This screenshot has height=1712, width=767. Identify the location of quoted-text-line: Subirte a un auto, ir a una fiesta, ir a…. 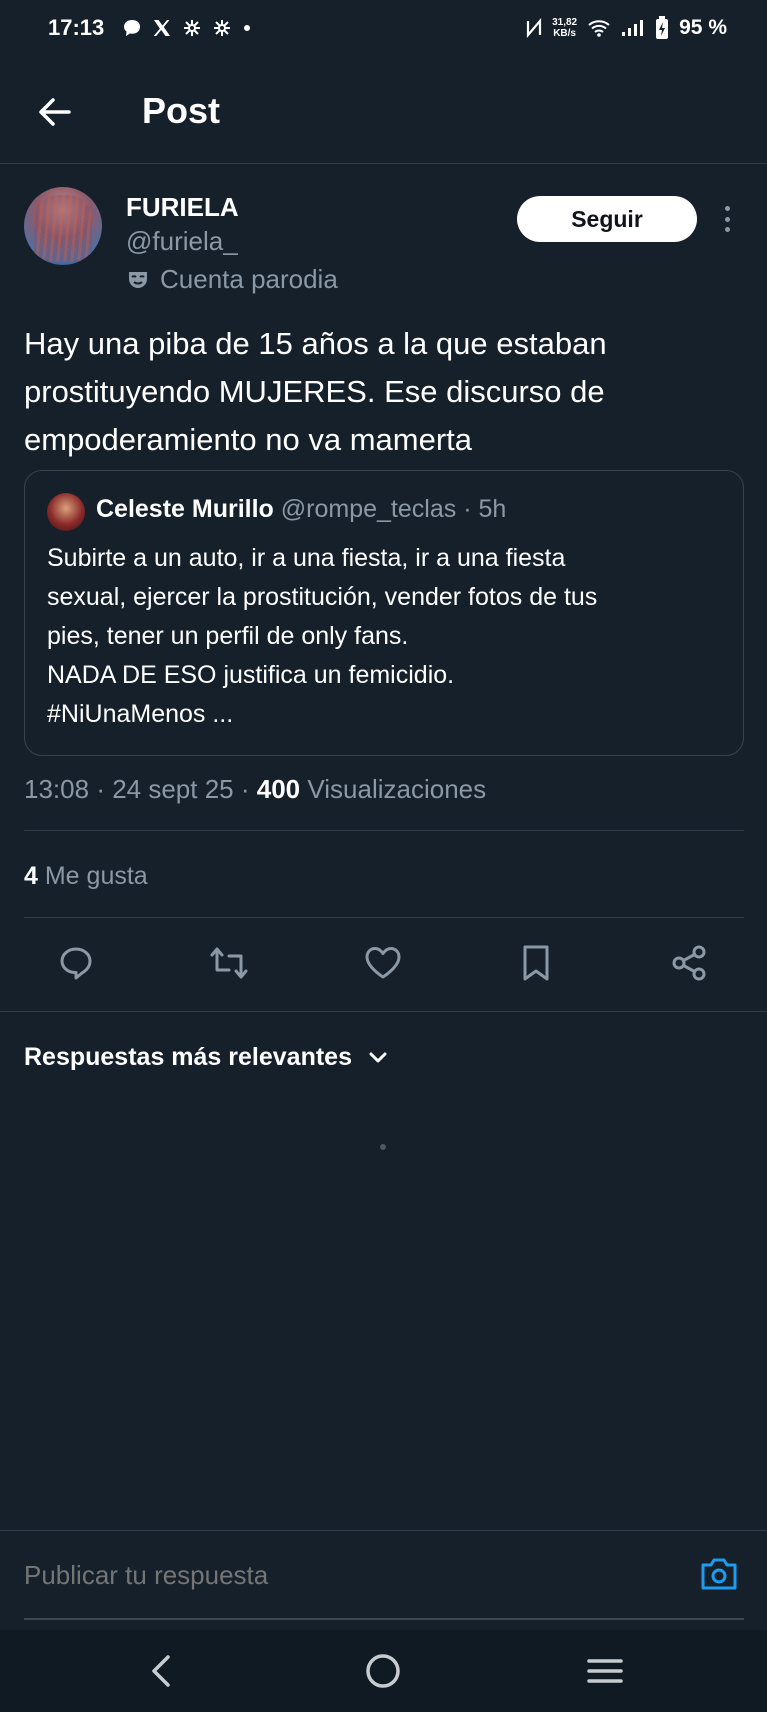
(306, 558).